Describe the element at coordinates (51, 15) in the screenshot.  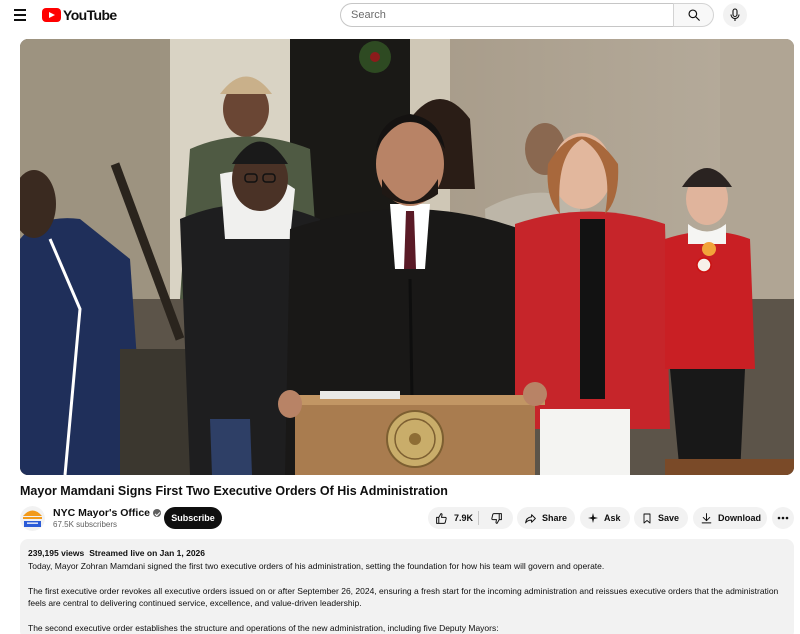
I see `youtube-logo-icon` at that location.